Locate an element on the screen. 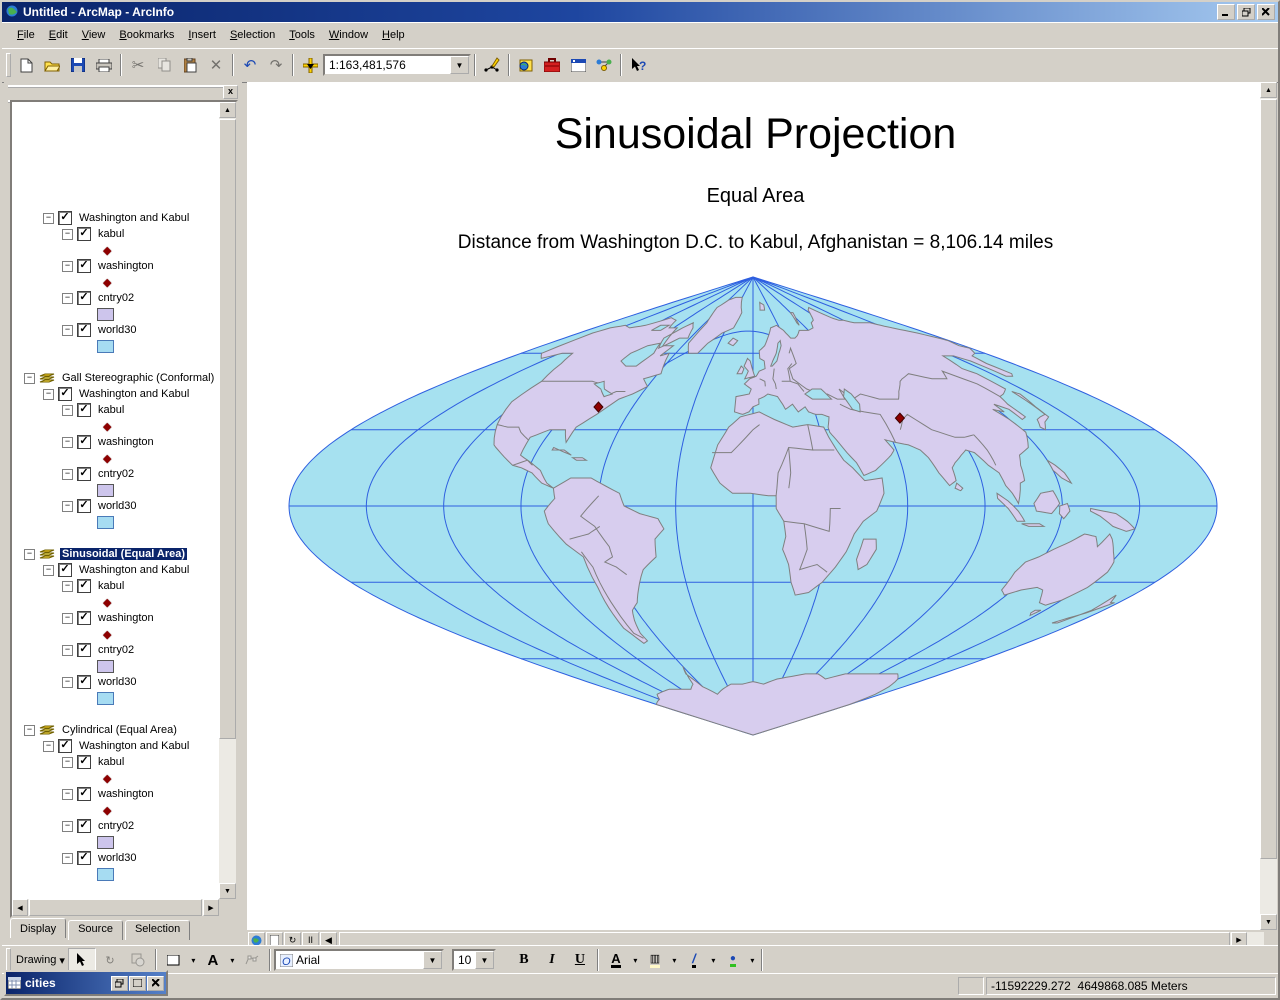 The image size is (1280, 1000). font-size-dropdown-icon: ▼ is located at coordinates (484, 960).